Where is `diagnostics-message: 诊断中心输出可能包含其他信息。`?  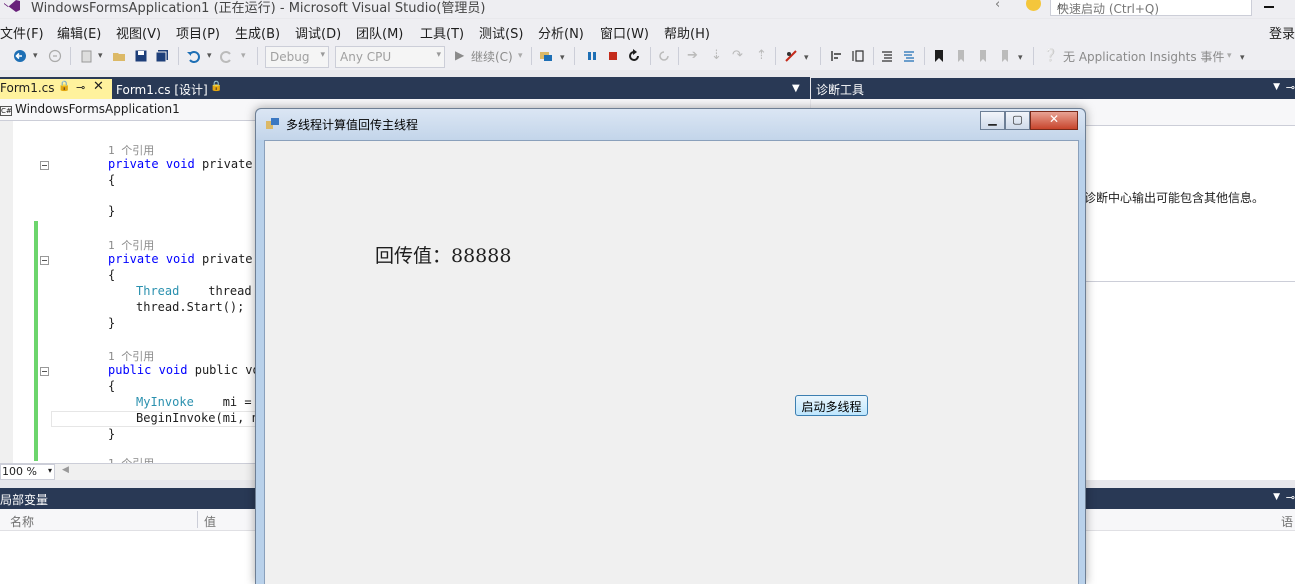
diagnostics-message: 诊断中心输出可能包含其他信息。 is located at coordinates (1174, 198).